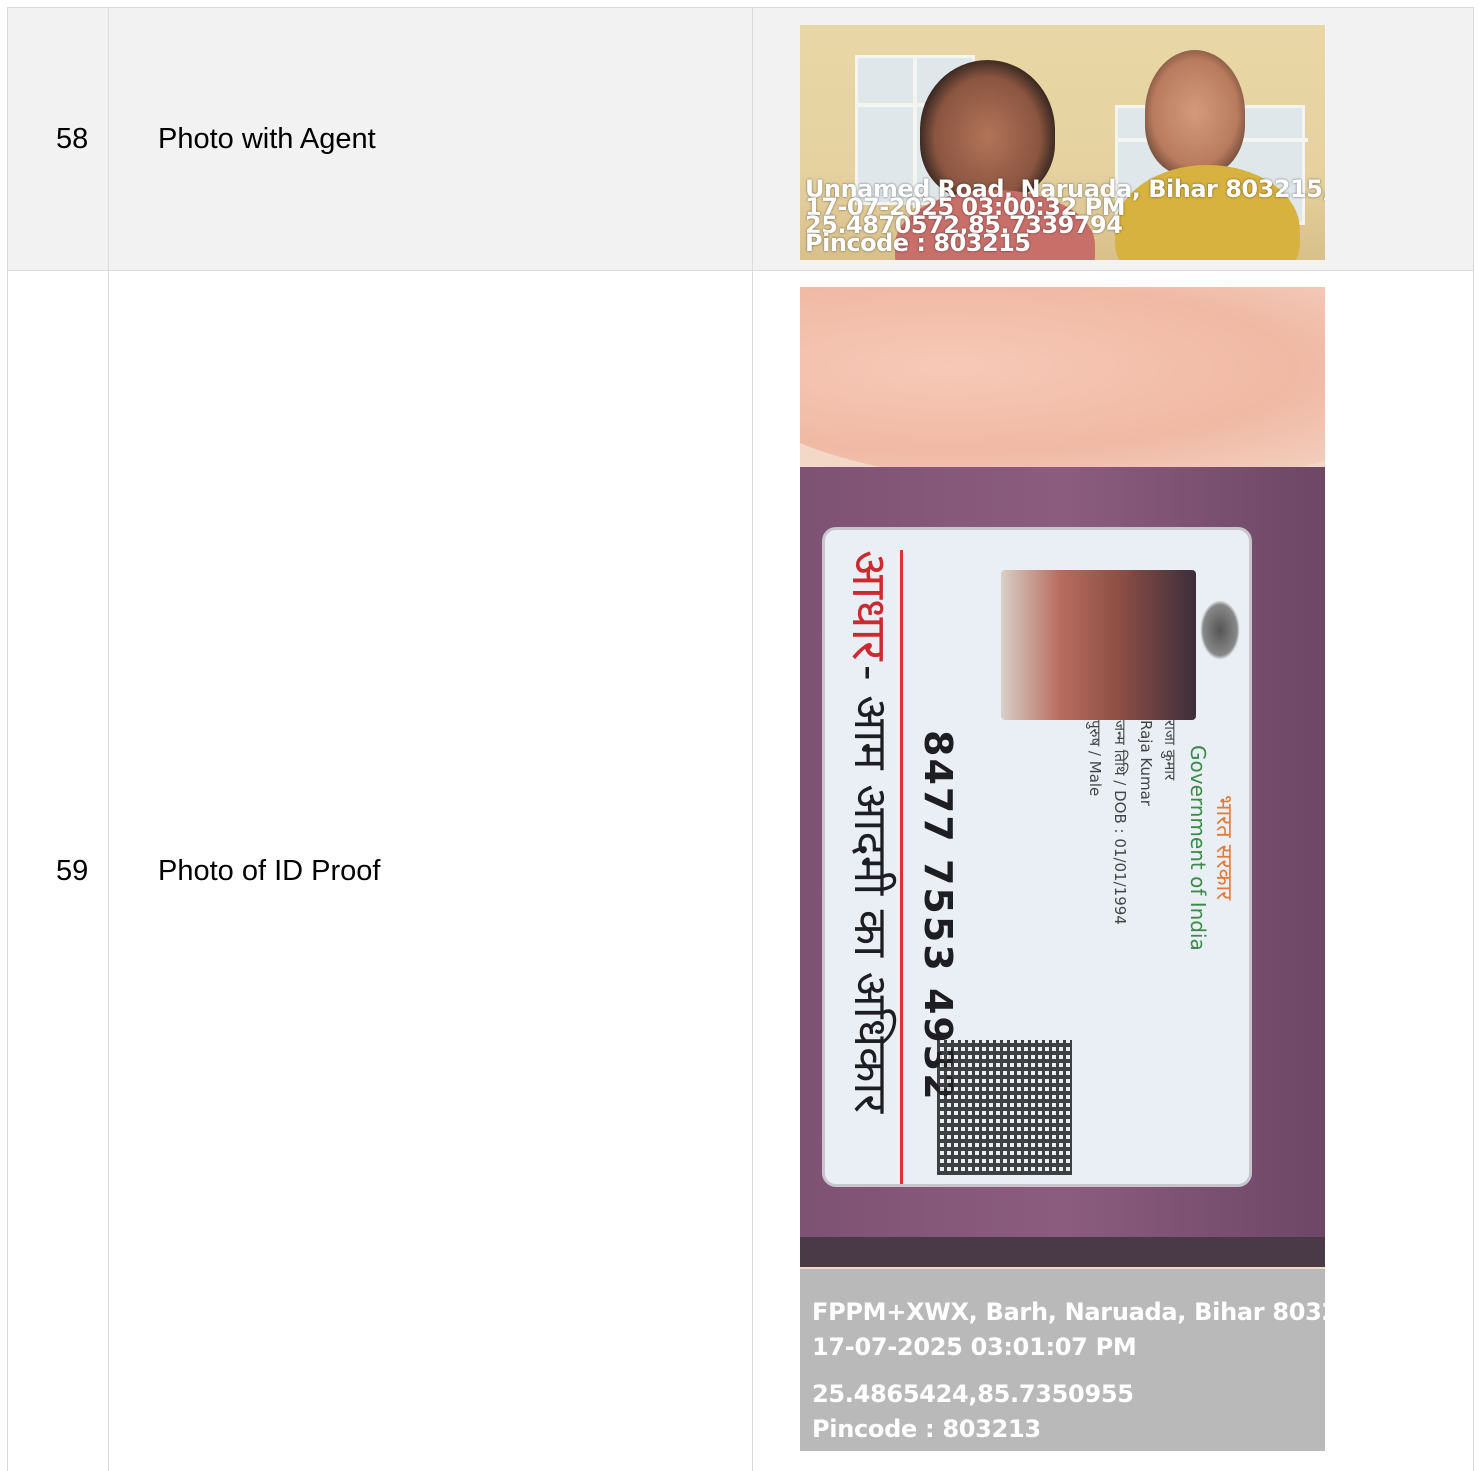 This screenshot has height=1471, width=1482. I want to click on card-name-english: Raja Kumar, so click(1146, 763).